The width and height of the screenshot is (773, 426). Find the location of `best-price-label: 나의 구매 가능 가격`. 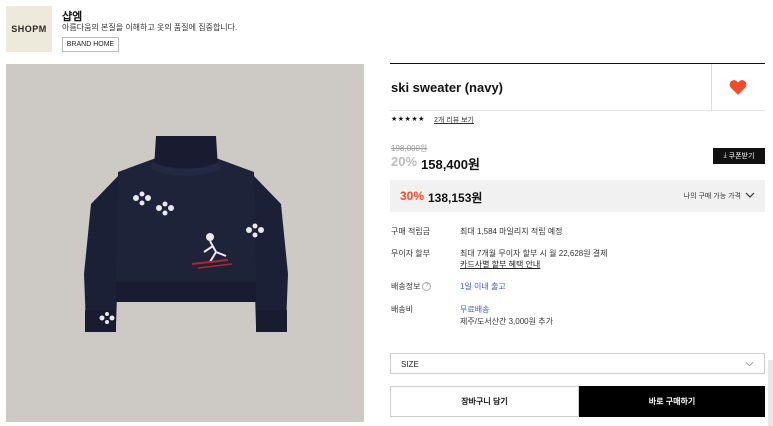

best-price-label: 나의 구매 가능 가격 is located at coordinates (712, 196).